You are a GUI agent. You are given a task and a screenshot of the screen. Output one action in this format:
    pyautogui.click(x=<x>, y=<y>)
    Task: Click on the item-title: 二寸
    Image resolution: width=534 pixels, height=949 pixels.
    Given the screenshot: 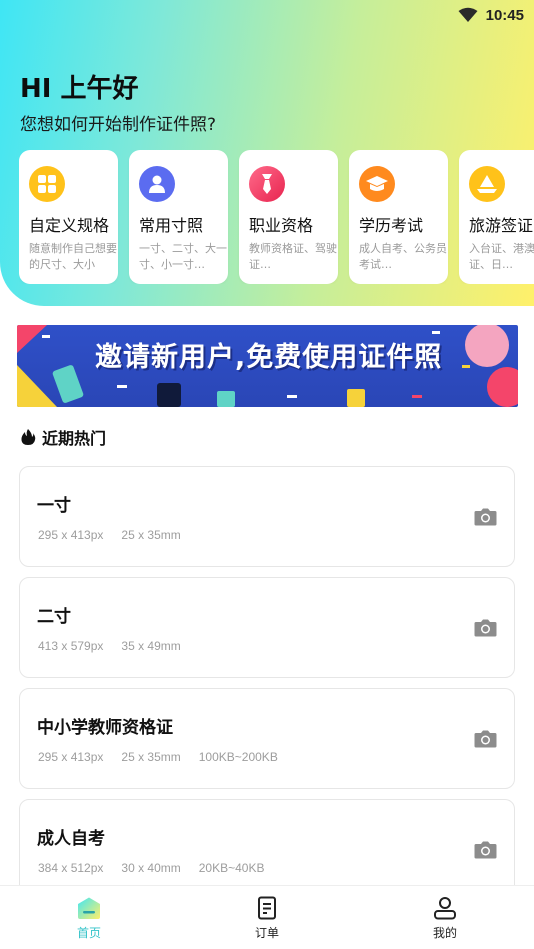 What is the action you would take?
    pyautogui.click(x=54, y=617)
    